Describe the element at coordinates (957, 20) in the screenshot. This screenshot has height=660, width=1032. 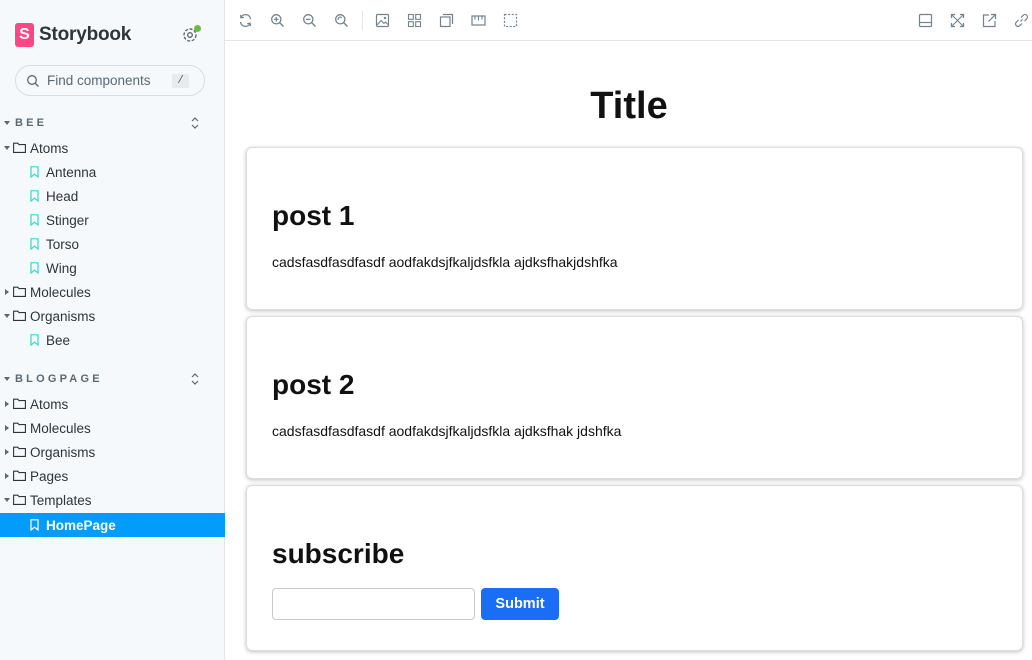
I see `fullscreen-icon` at that location.